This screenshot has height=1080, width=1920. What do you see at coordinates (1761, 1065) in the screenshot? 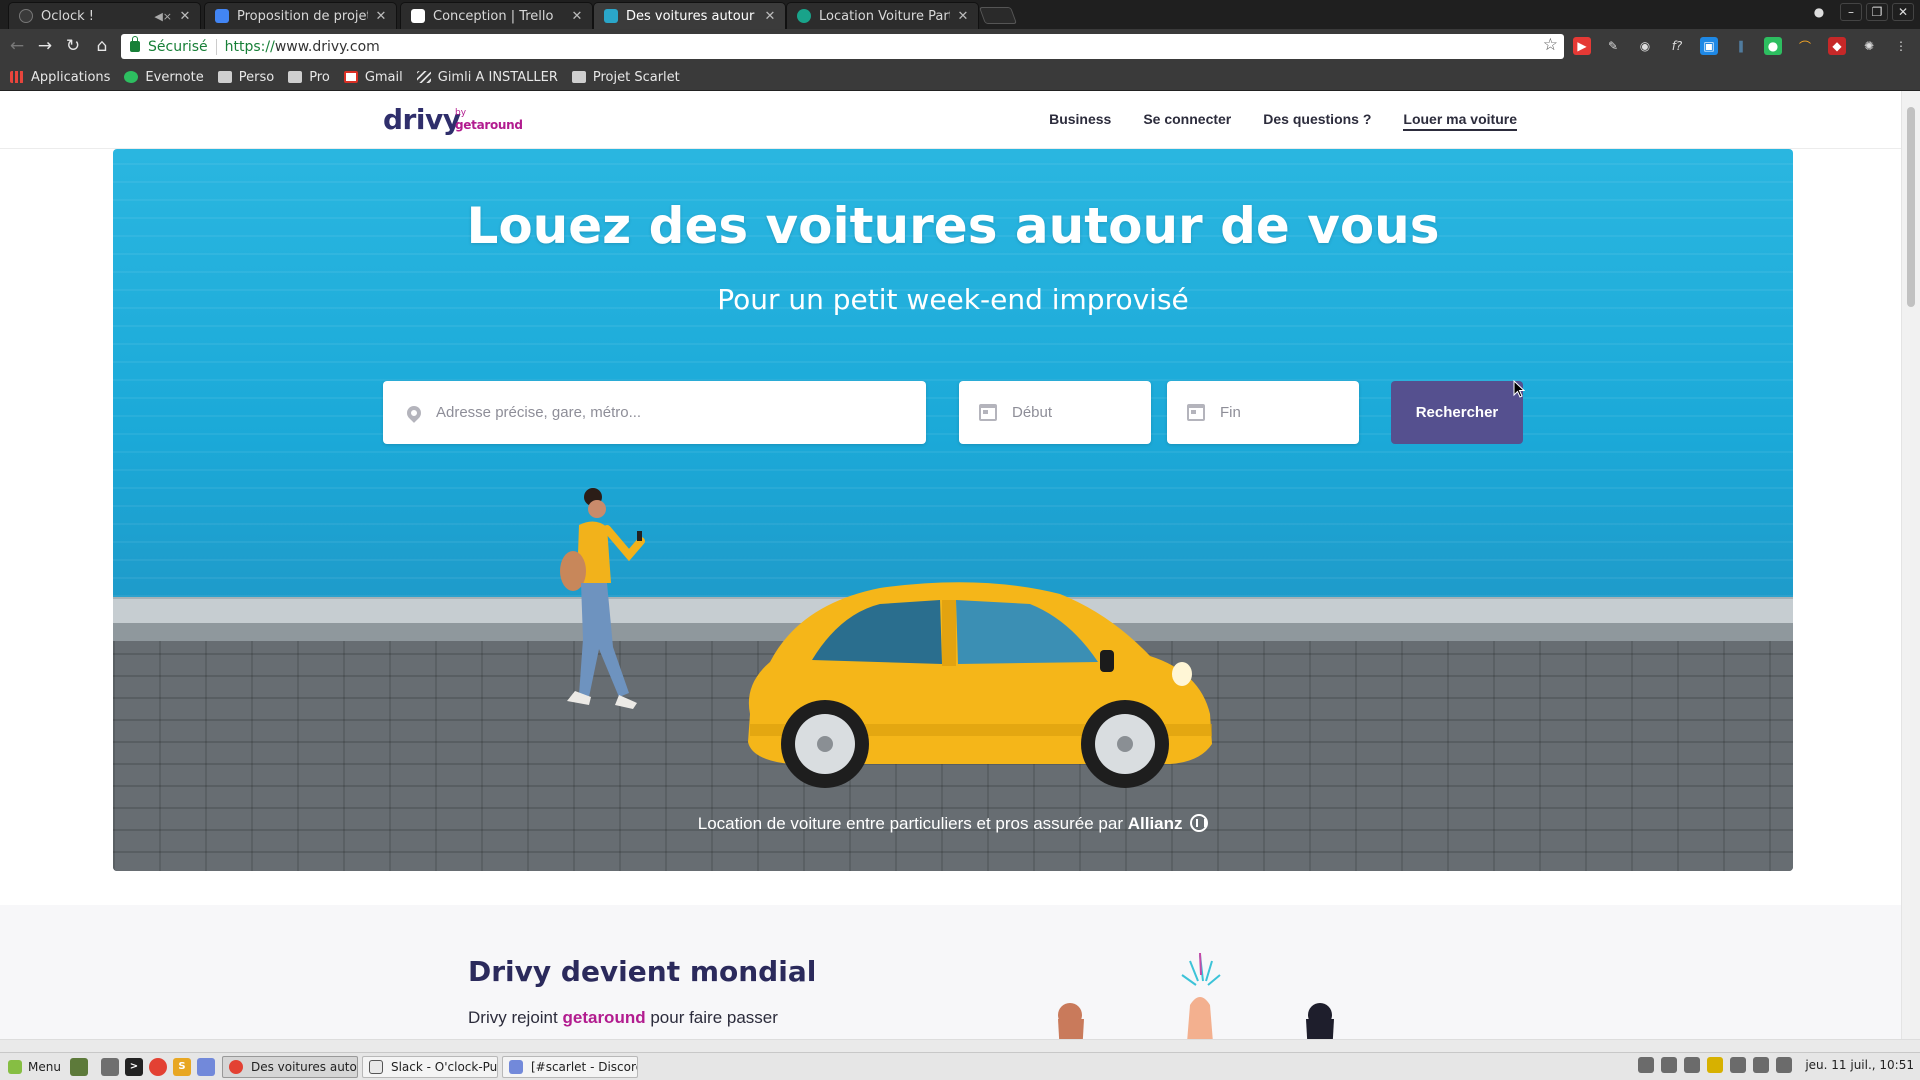
I see `volume-icon` at bounding box center [1761, 1065].